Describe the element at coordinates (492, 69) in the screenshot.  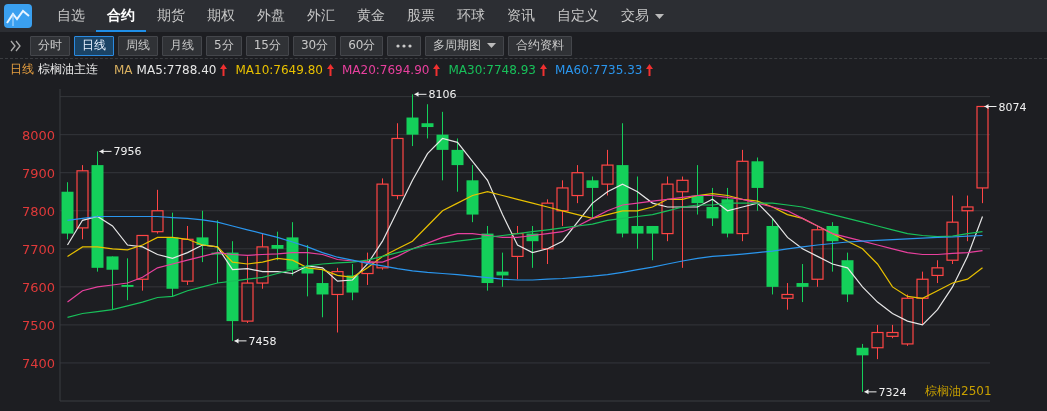
I see `moving-average-value: MA30:7748.93` at that location.